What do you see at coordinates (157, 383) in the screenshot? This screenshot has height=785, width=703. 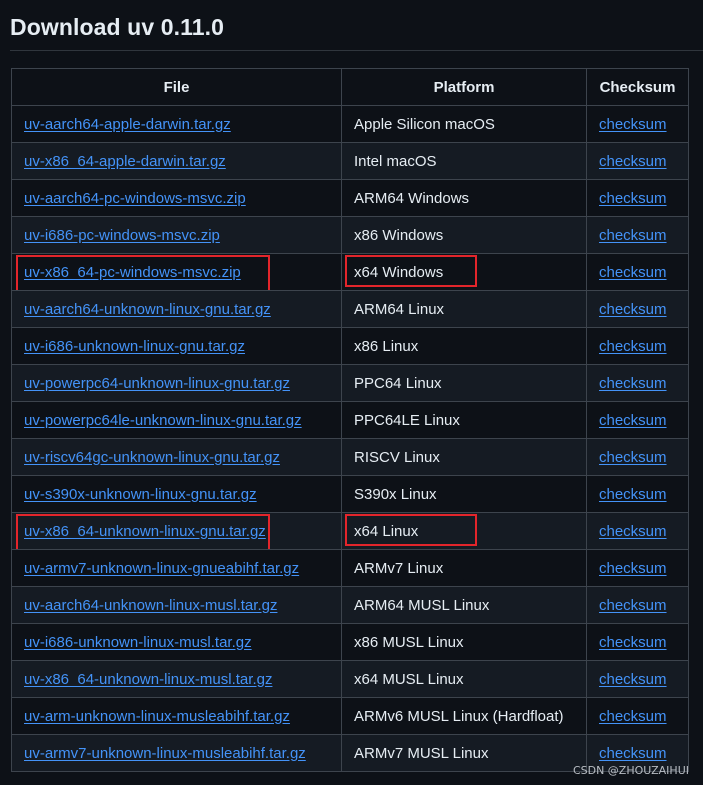 I see `file-download-link: uv-powerpc64-unknown-linux-gnu.tar.gz` at bounding box center [157, 383].